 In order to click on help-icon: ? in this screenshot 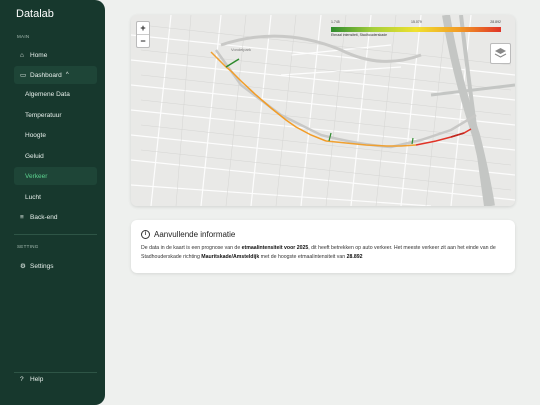, I will do `click(22, 379)`.